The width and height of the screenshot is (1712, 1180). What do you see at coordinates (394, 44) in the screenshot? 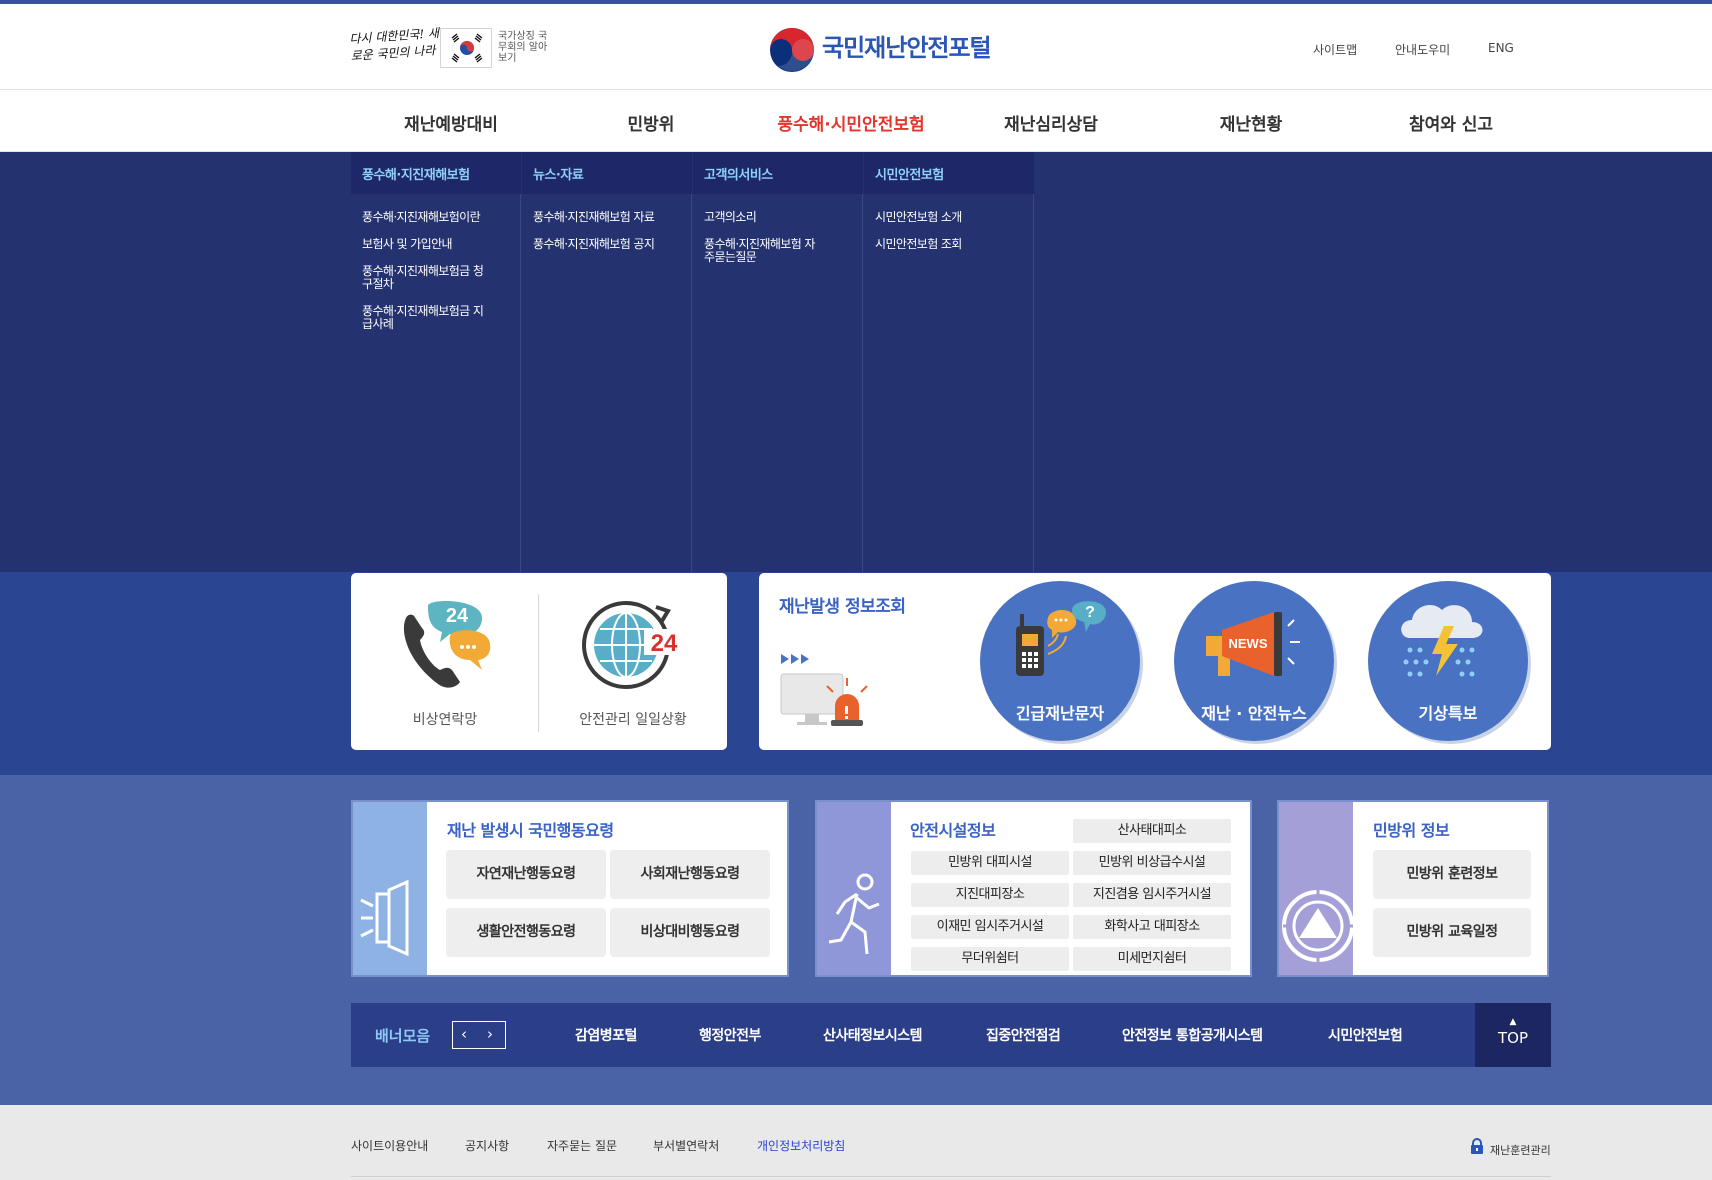
I see `slogan-handwriting: 다시 대한민국! 새로운 국민의 나라` at bounding box center [394, 44].